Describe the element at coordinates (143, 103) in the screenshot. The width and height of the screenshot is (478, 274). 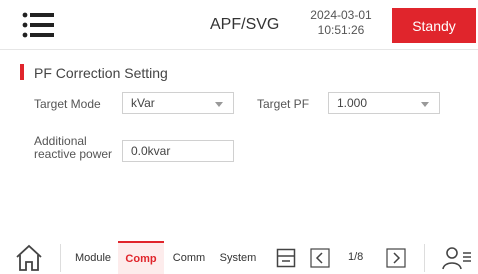
I see `target-mode-value: kVar` at that location.